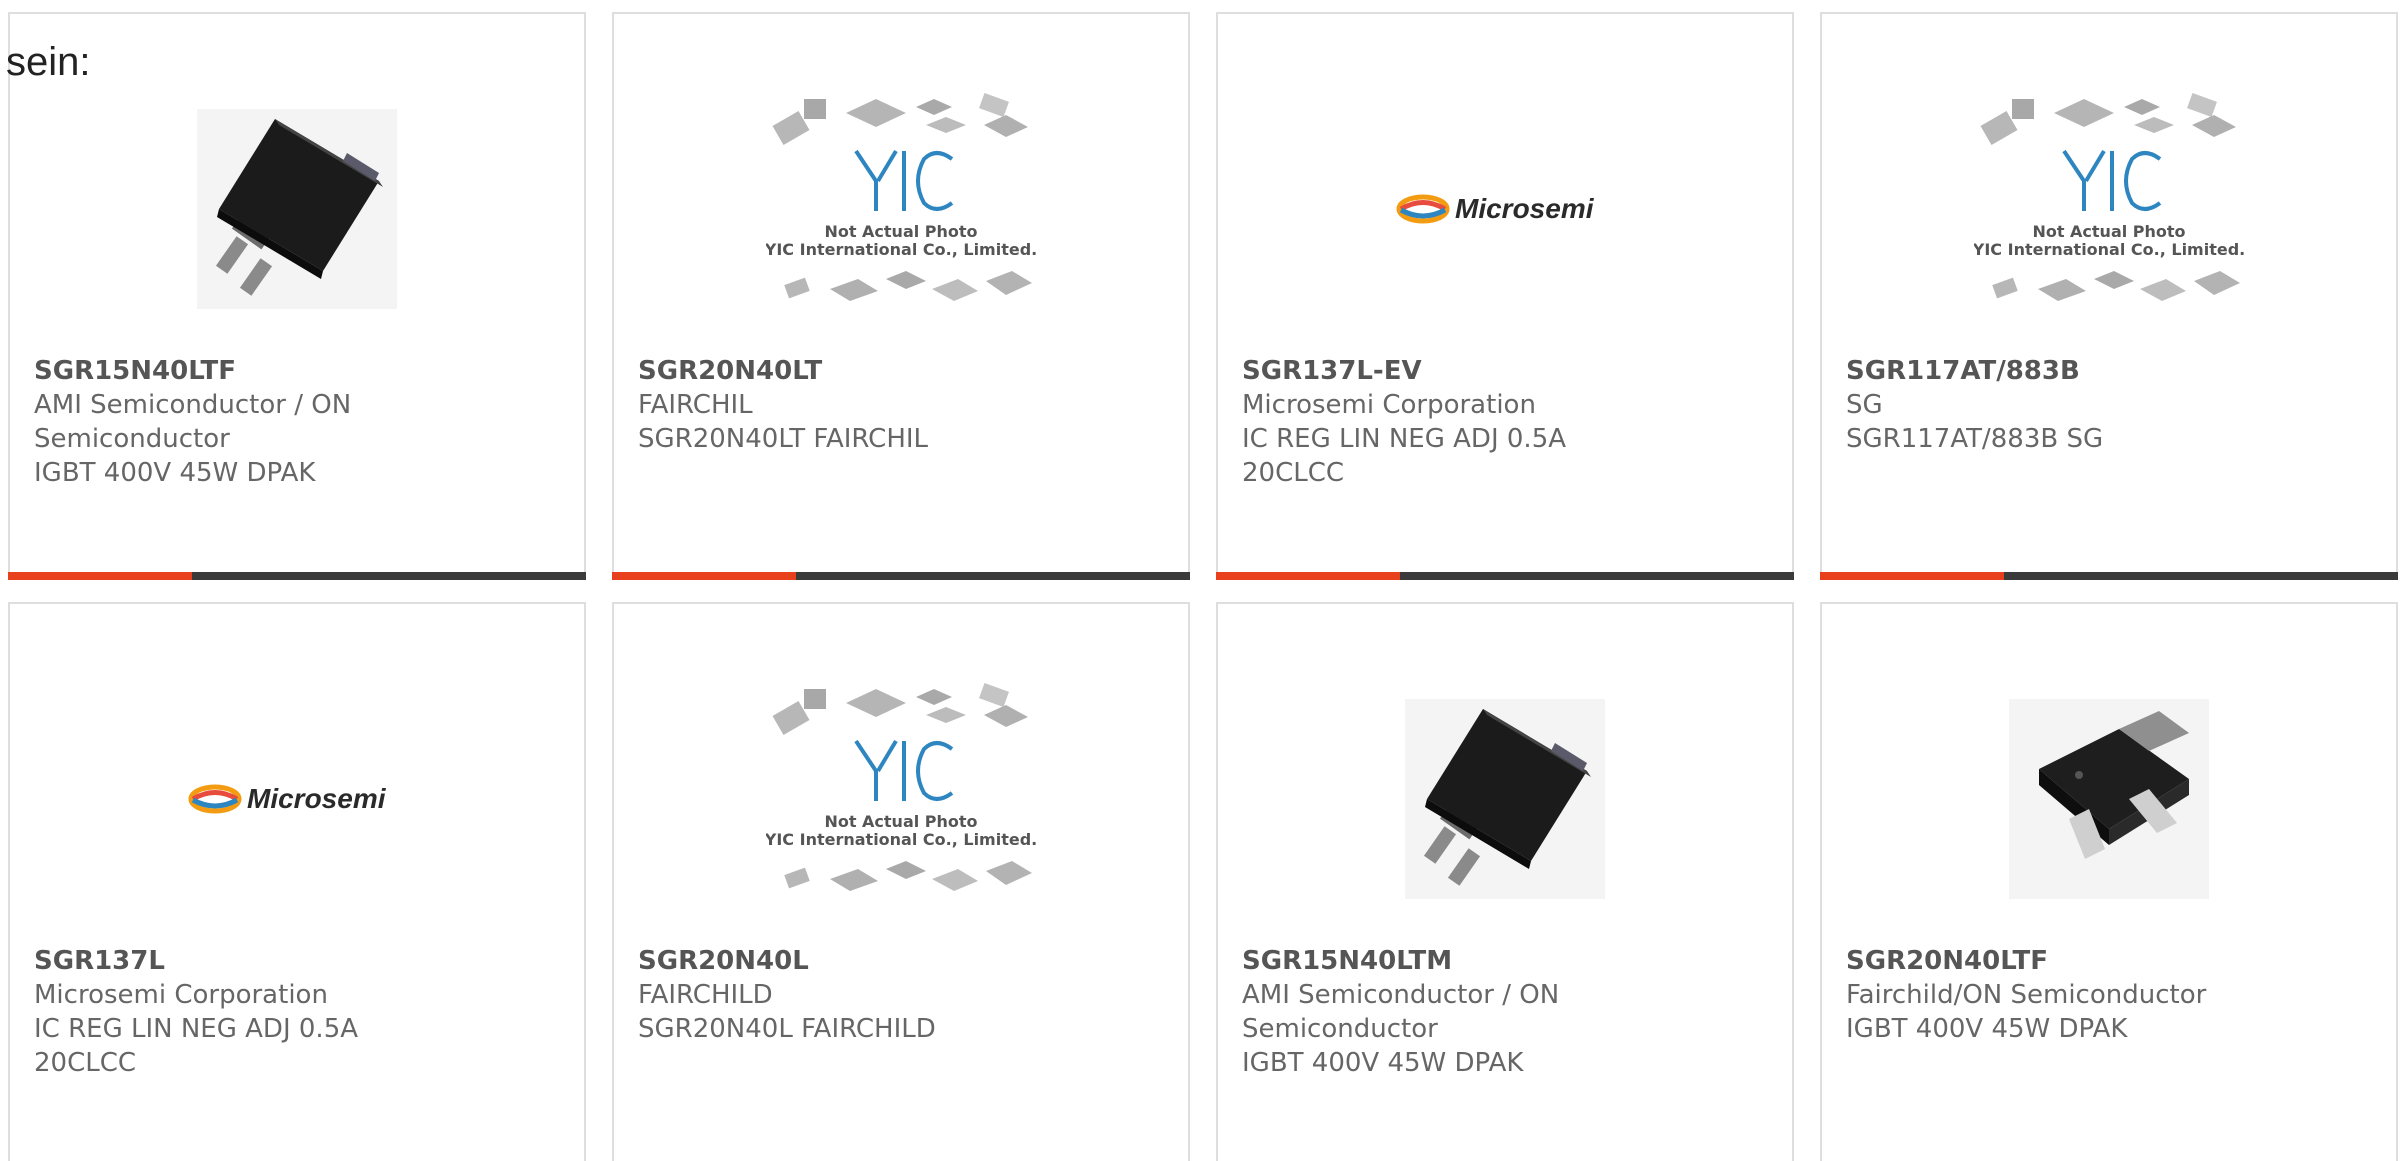  Describe the element at coordinates (48, 62) in the screenshot. I see `intro-text: sein:` at that location.